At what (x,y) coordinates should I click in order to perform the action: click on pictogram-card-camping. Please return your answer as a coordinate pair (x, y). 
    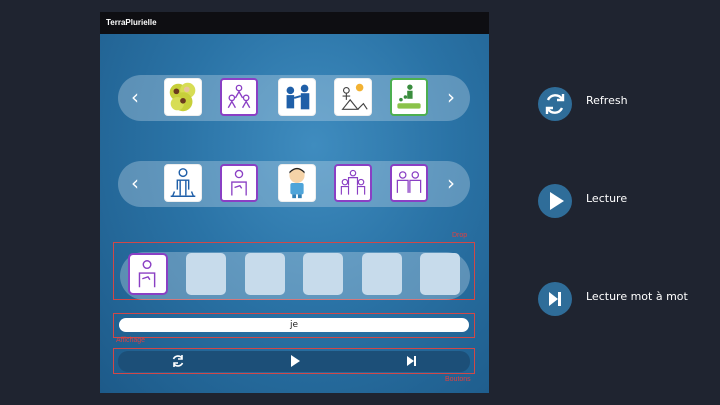
    Looking at the image, I should click on (353, 97).